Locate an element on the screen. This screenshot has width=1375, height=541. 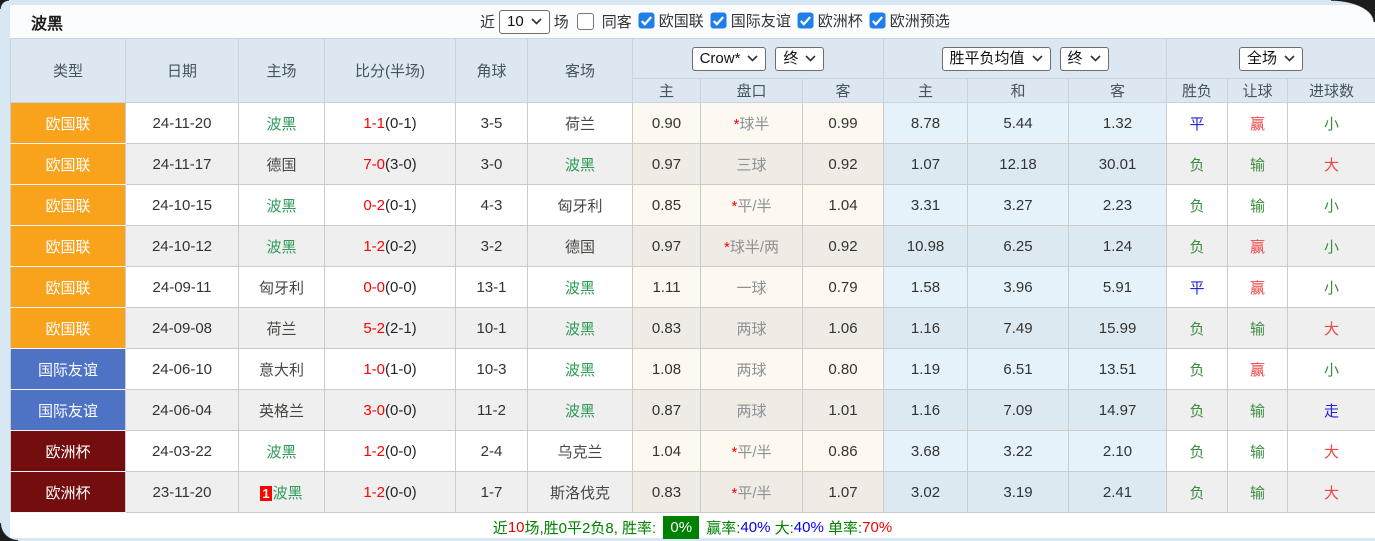
league-filter-label: 欧洲杯 is located at coordinates (840, 21).